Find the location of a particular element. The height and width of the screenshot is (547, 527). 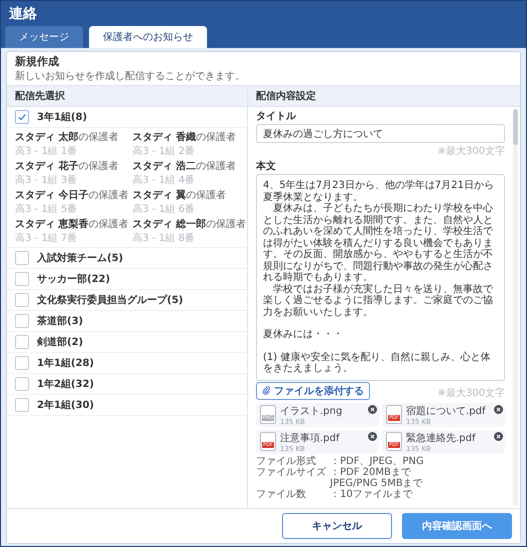

attach-file-button: ファイルを添付する is located at coordinates (313, 391).